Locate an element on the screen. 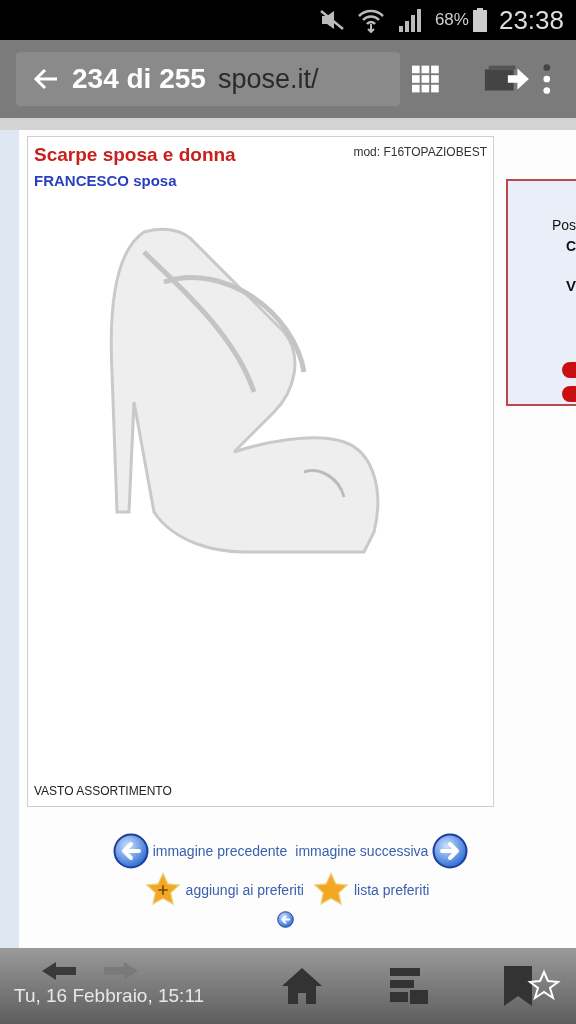 Image resolution: width=576 pixels, height=1024 pixels. side-panel-text: Pos is located at coordinates (563, 225).